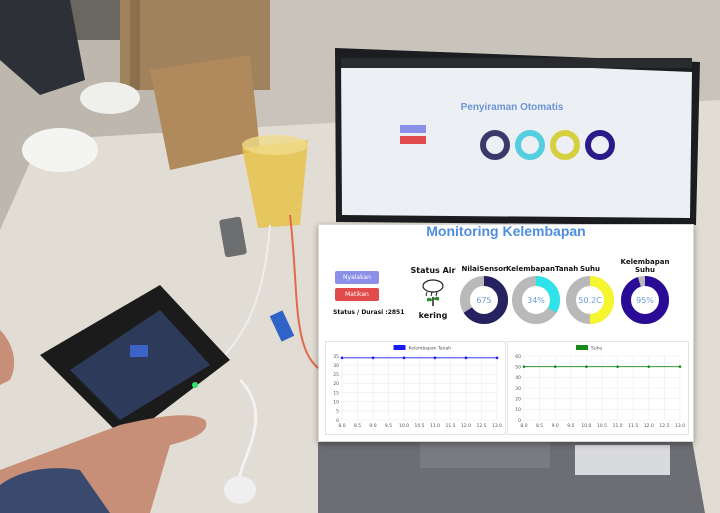 Image resolution: width=720 pixels, height=513 pixels. What do you see at coordinates (518, 378) in the screenshot?
I see `y-tick-label: 40` at bounding box center [518, 378].